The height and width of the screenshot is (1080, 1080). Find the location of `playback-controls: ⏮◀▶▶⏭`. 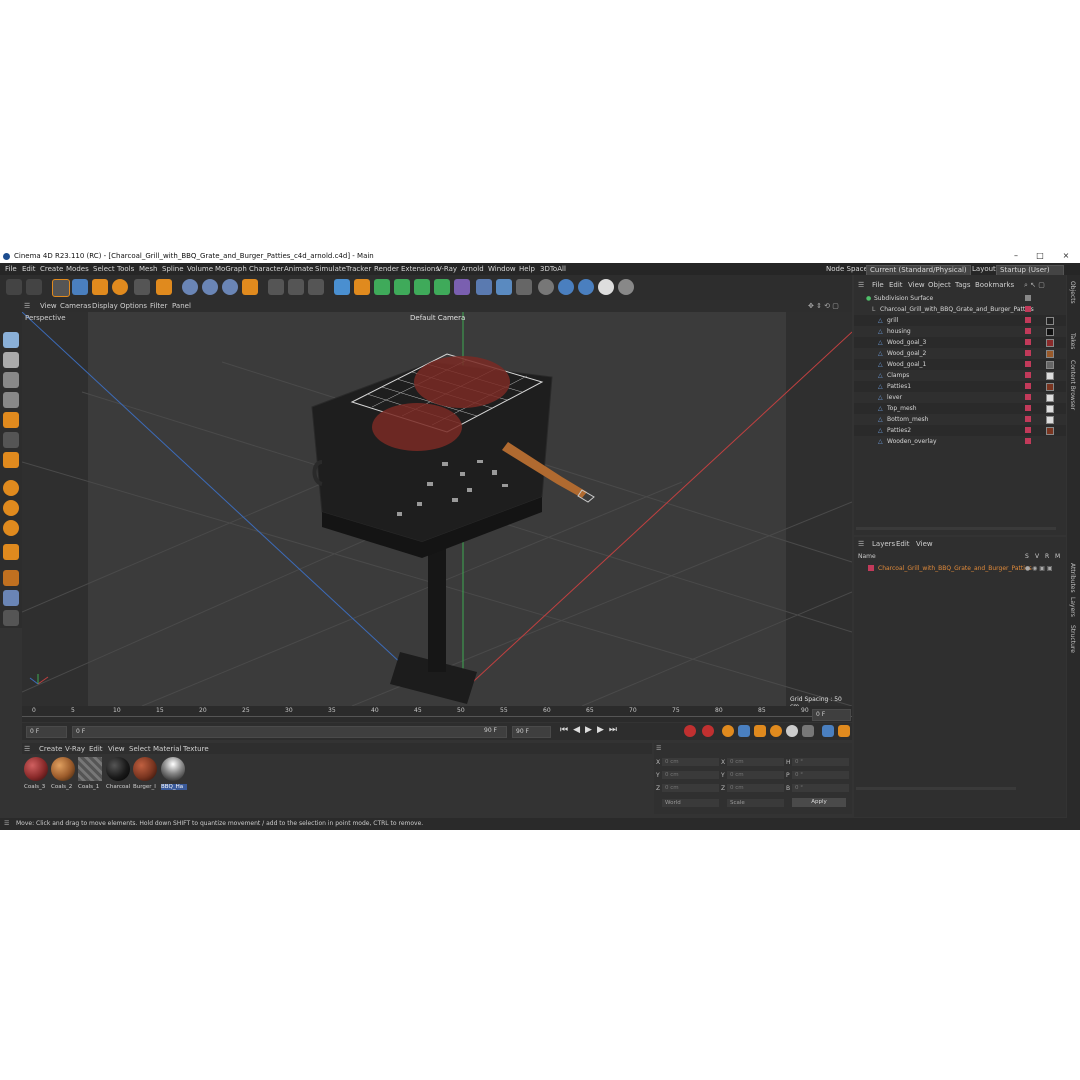

playback-controls: ⏮◀▶▶⏭ is located at coordinates (591, 730).